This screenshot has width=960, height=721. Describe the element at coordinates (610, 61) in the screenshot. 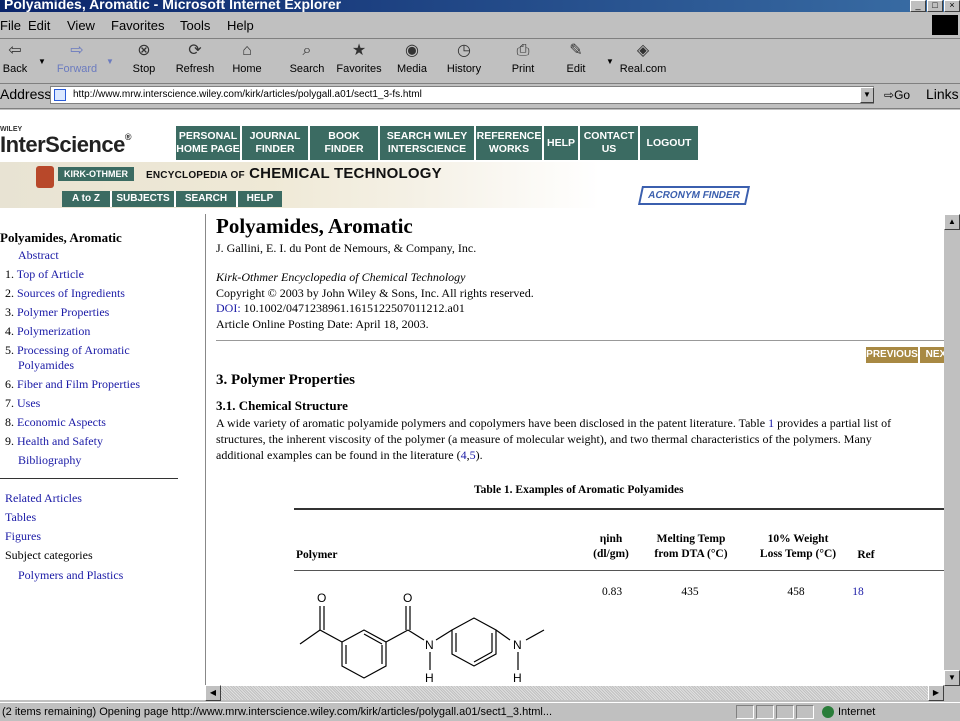

I see `edit-dropdown-icon: ▼` at that location.